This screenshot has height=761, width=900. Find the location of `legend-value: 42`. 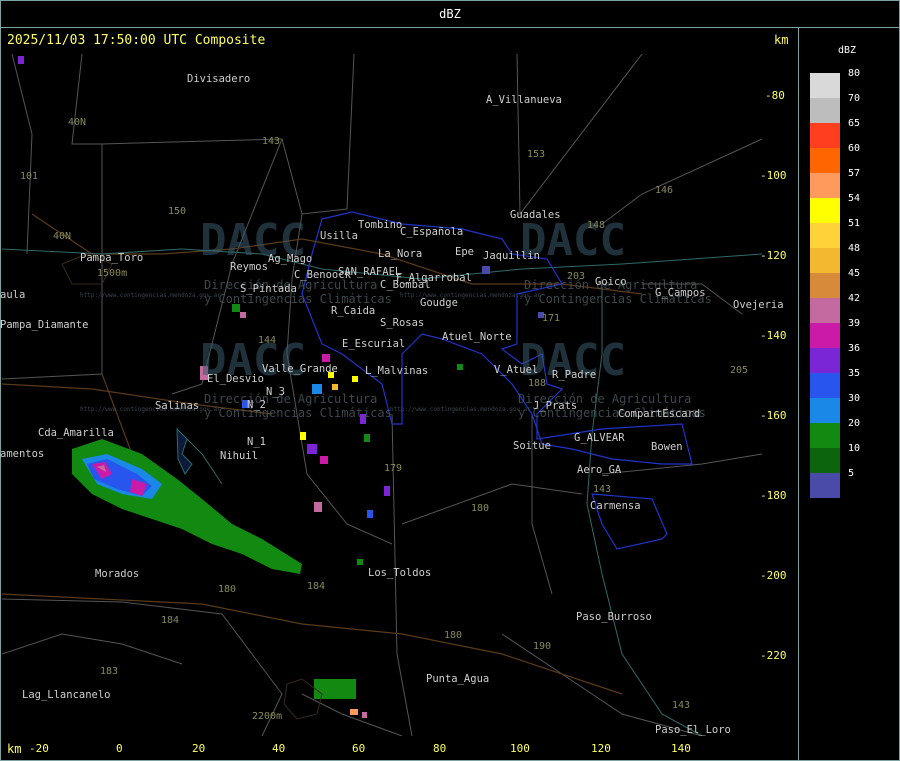

legend-value: 42 is located at coordinates (854, 298).